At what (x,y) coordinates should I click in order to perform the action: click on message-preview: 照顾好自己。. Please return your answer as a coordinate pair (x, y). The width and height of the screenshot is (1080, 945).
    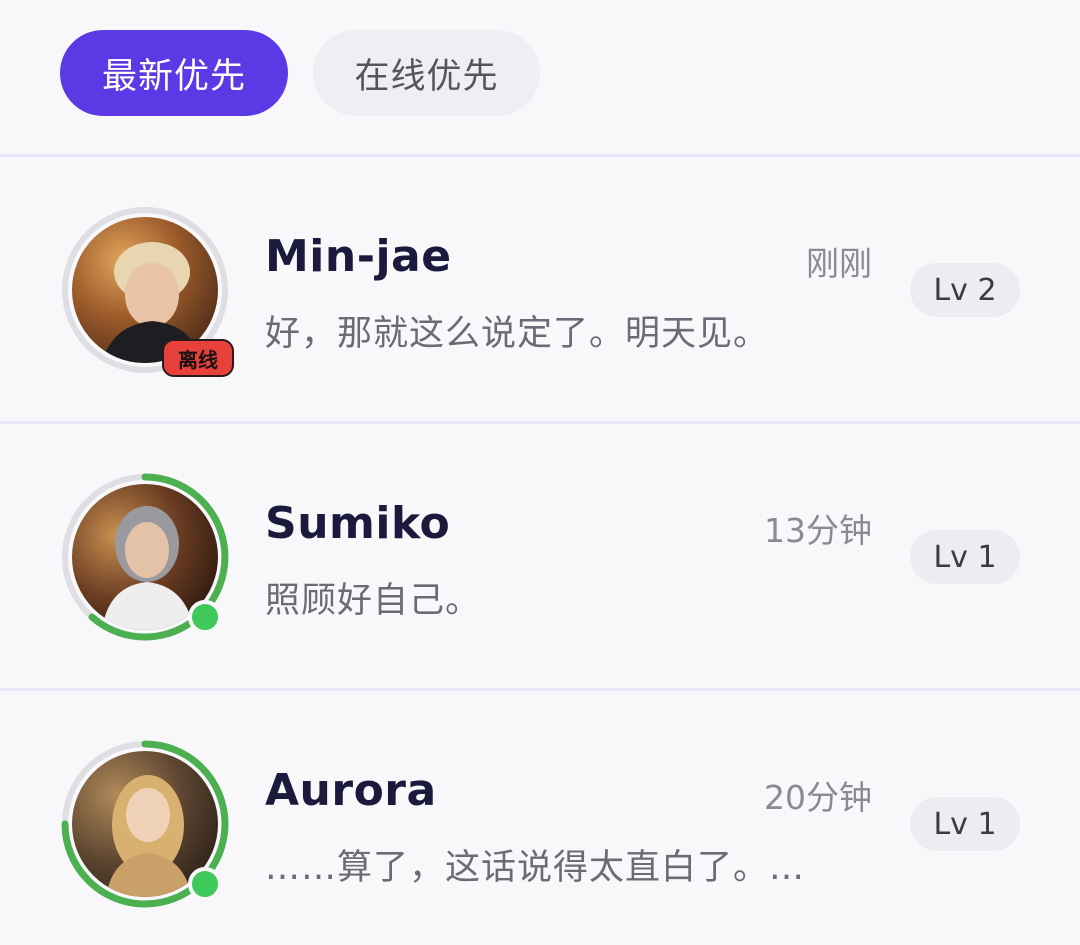
    Looking at the image, I should click on (373, 601).